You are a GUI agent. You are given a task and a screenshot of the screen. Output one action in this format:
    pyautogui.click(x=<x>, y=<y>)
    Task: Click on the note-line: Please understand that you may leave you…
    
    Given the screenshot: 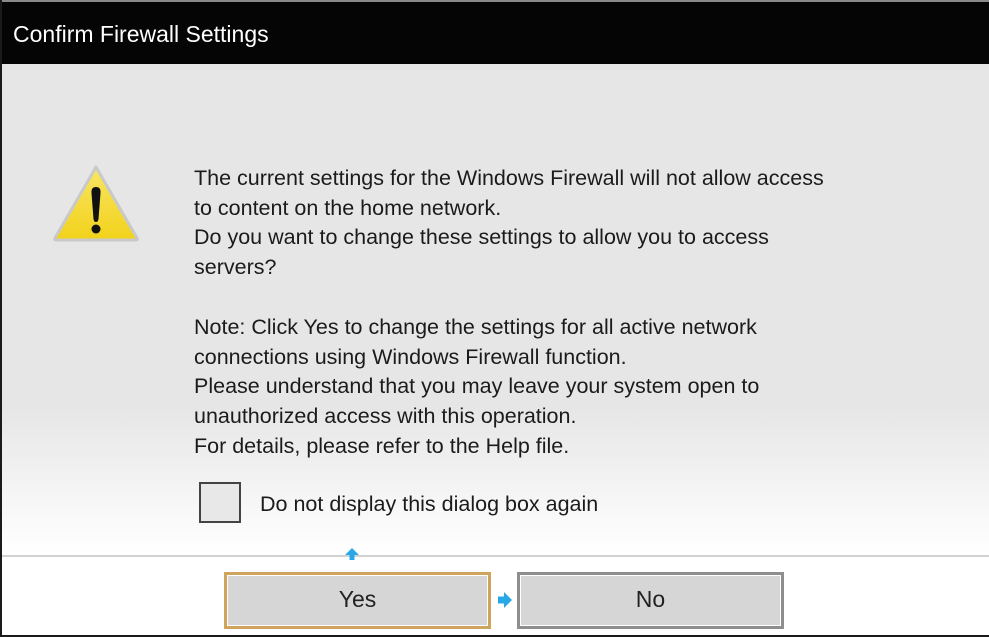 What is the action you would take?
    pyautogui.click(x=477, y=386)
    